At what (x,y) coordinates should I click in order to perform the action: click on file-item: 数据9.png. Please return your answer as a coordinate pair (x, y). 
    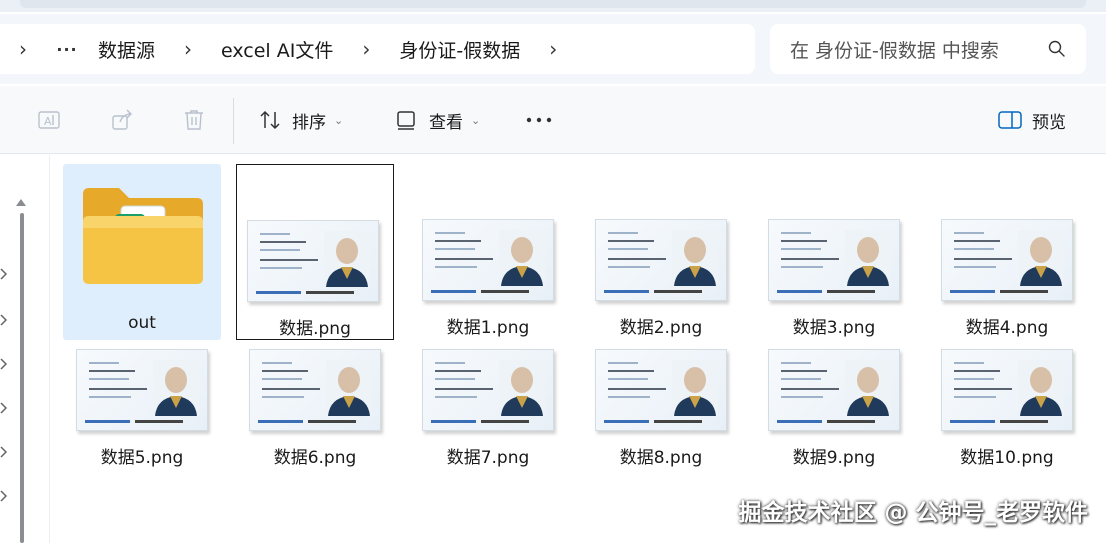
    Looking at the image, I should click on (834, 425).